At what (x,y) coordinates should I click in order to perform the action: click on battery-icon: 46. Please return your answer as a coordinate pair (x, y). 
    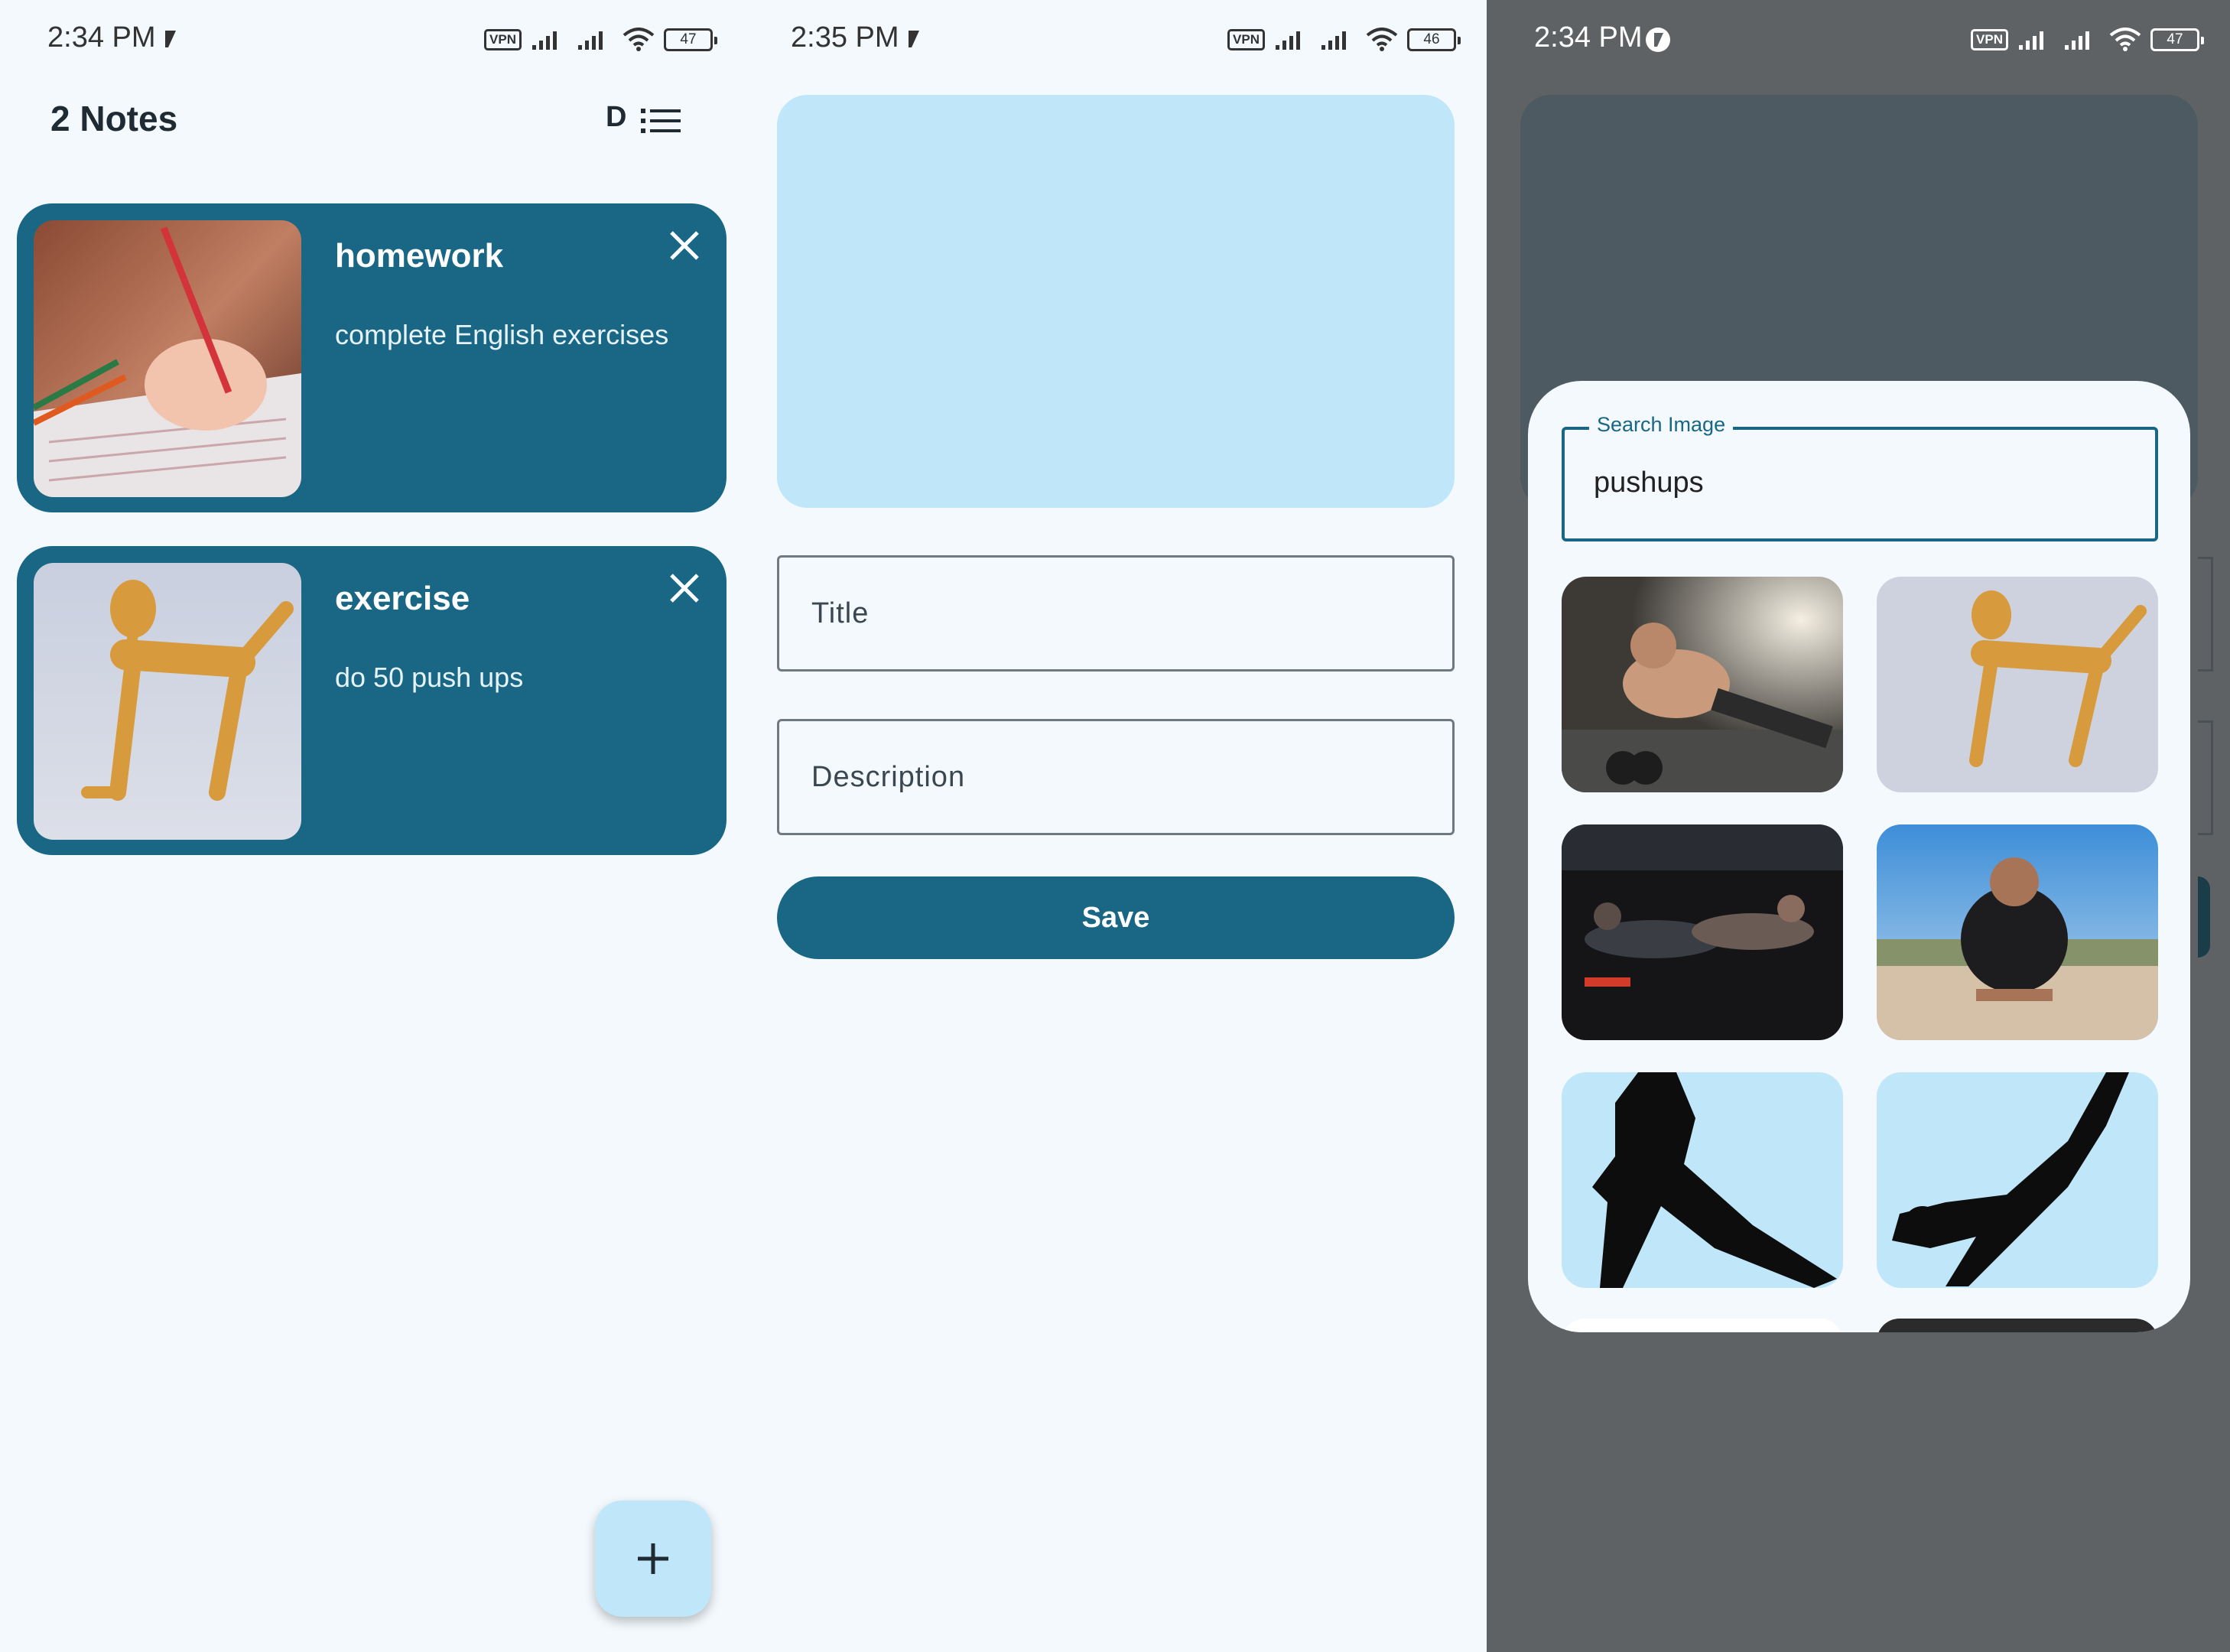
    Looking at the image, I should click on (1434, 40).